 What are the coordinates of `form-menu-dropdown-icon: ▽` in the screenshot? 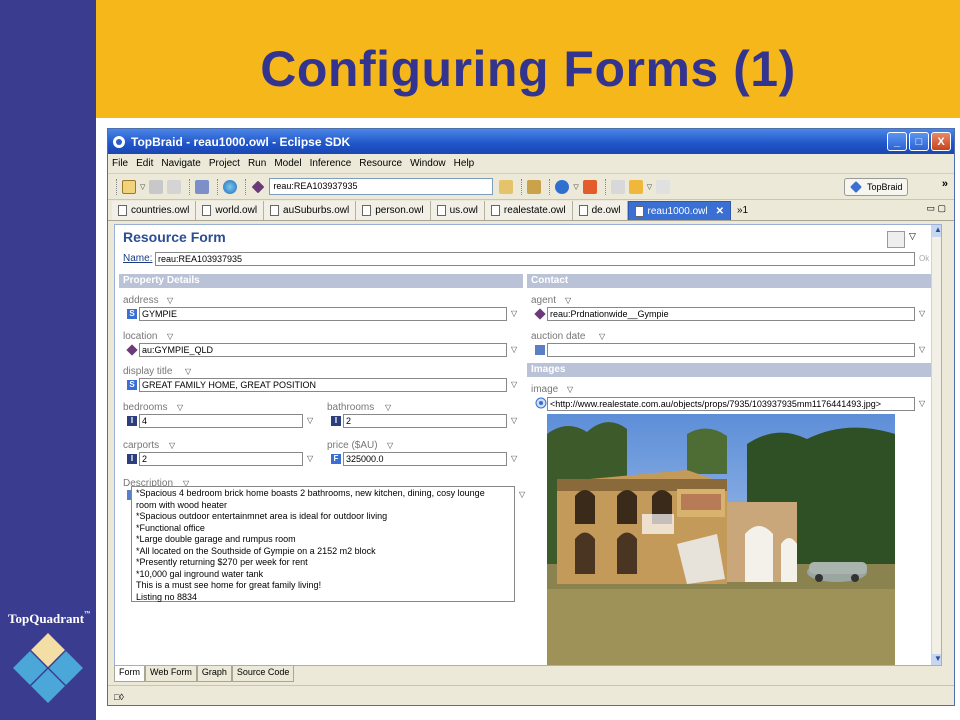 It's located at (912, 236).